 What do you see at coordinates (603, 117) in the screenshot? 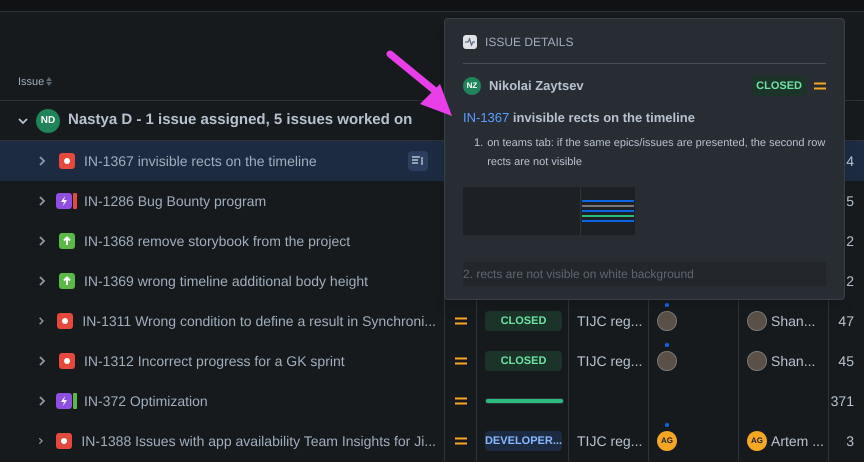
I see `issue-title: invisible rects on the timeline` at bounding box center [603, 117].